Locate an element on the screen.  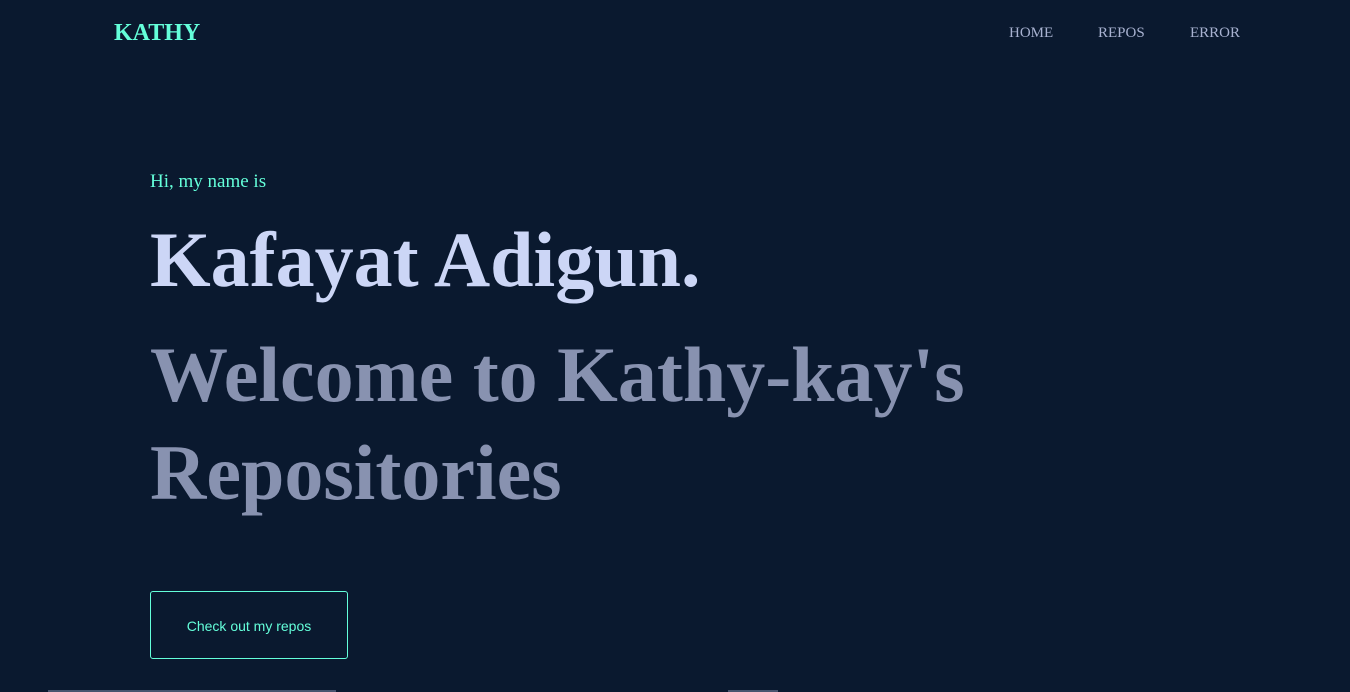
person-name: Kafayat Adigun. is located at coordinates (425, 259).